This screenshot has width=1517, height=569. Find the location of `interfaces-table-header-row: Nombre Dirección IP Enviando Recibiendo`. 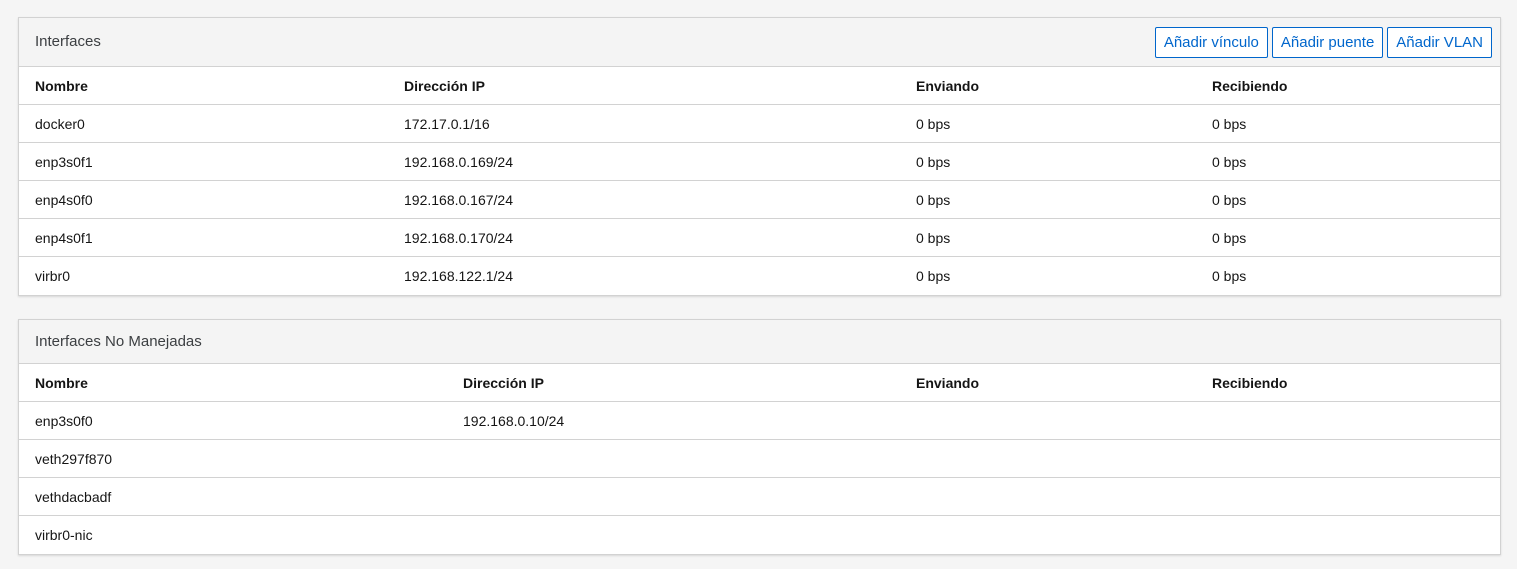

interfaces-table-header-row: Nombre Dirección IP Enviando Recibiendo is located at coordinates (759, 86).